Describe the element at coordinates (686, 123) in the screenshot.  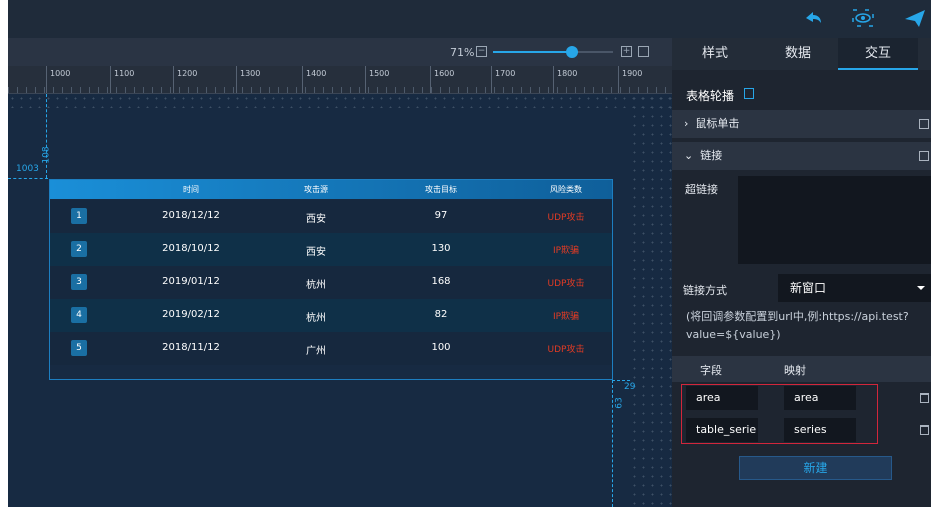
I see `chevron-right-icon: ›` at that location.